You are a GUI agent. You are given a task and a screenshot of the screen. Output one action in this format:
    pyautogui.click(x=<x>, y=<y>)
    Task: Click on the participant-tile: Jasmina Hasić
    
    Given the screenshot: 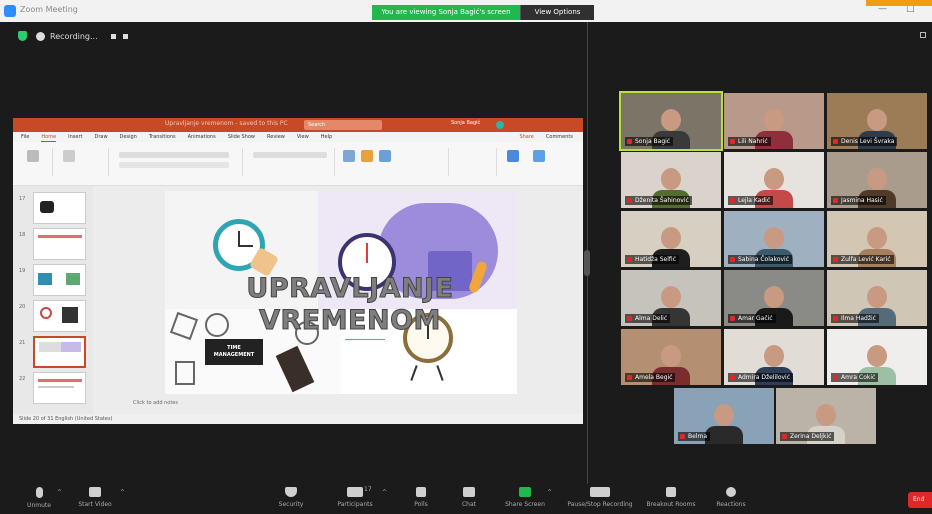 What is the action you would take?
    pyautogui.click(x=877, y=180)
    